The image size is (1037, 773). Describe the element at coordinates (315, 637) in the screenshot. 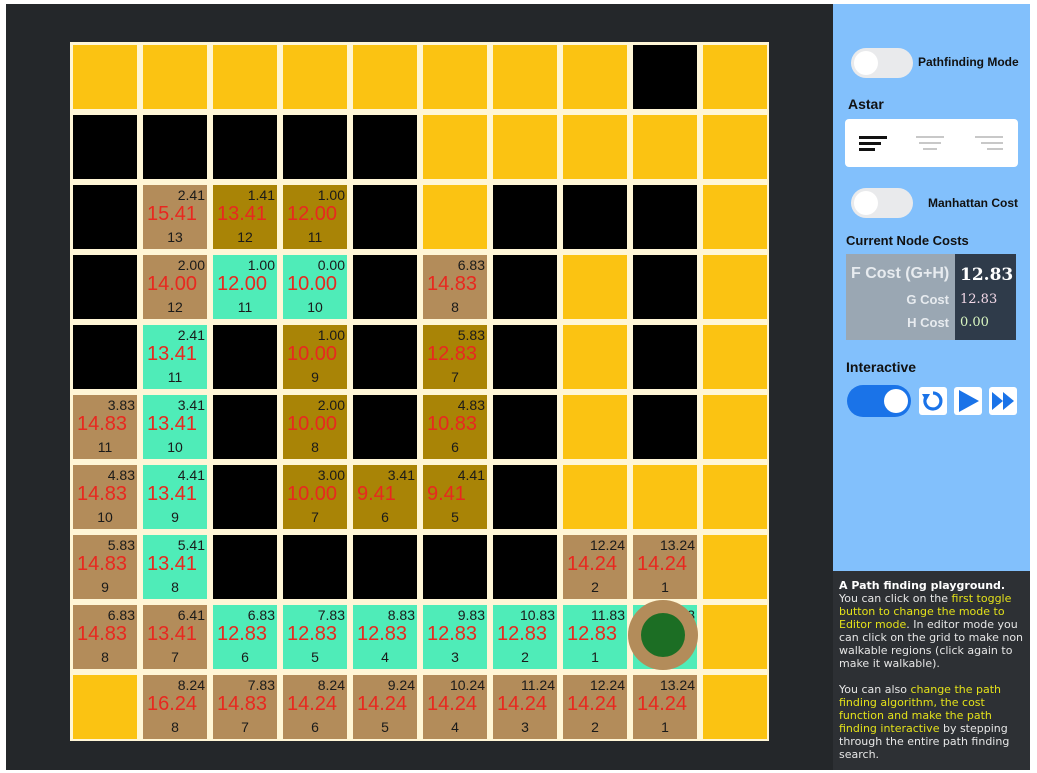

I see `grid-cell: 7.83 12.83 5` at that location.